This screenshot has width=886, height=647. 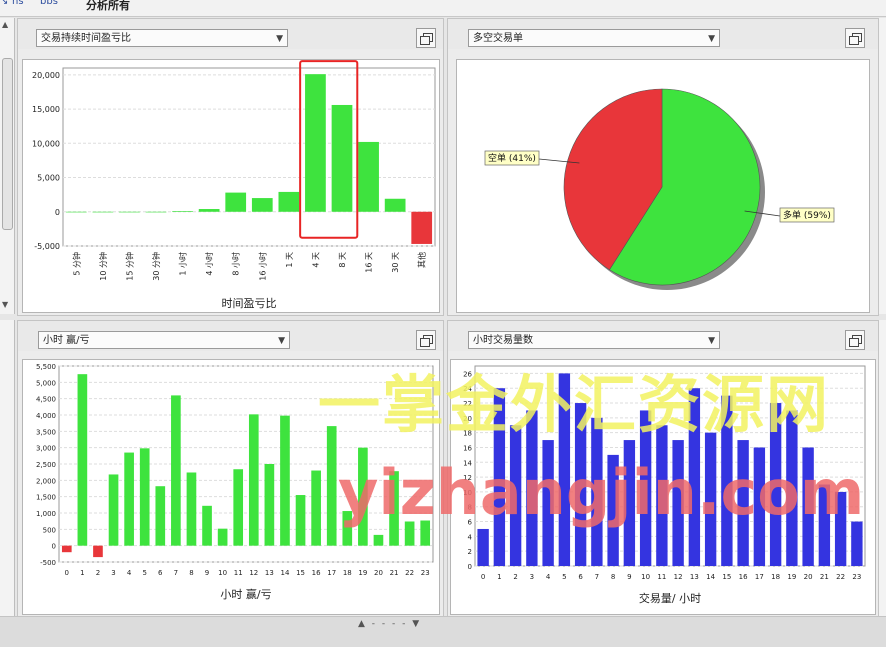 What do you see at coordinates (882, 468) in the screenshot?
I see `right-panel-edge-lower` at bounding box center [882, 468].